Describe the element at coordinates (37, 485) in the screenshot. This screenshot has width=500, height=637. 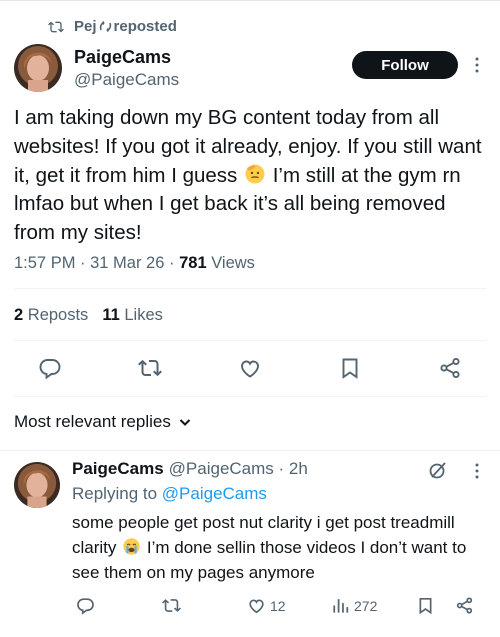
I see `reply-avatar` at that location.